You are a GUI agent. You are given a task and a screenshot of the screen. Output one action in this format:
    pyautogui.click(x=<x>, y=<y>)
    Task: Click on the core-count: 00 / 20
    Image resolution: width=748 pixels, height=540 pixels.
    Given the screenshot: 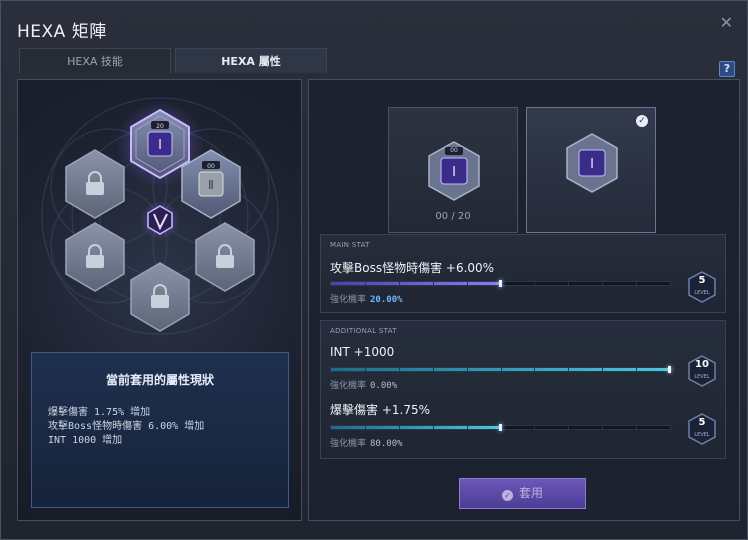 What is the action you would take?
    pyautogui.click(x=453, y=216)
    